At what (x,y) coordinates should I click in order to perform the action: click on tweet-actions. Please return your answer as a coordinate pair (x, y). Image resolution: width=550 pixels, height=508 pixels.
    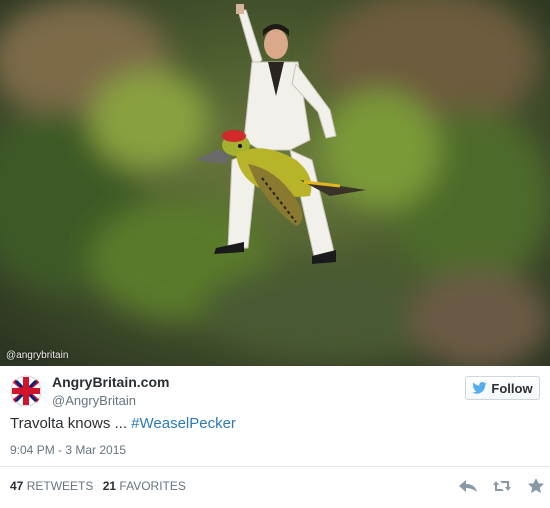
    Looking at the image, I should click on (502, 486).